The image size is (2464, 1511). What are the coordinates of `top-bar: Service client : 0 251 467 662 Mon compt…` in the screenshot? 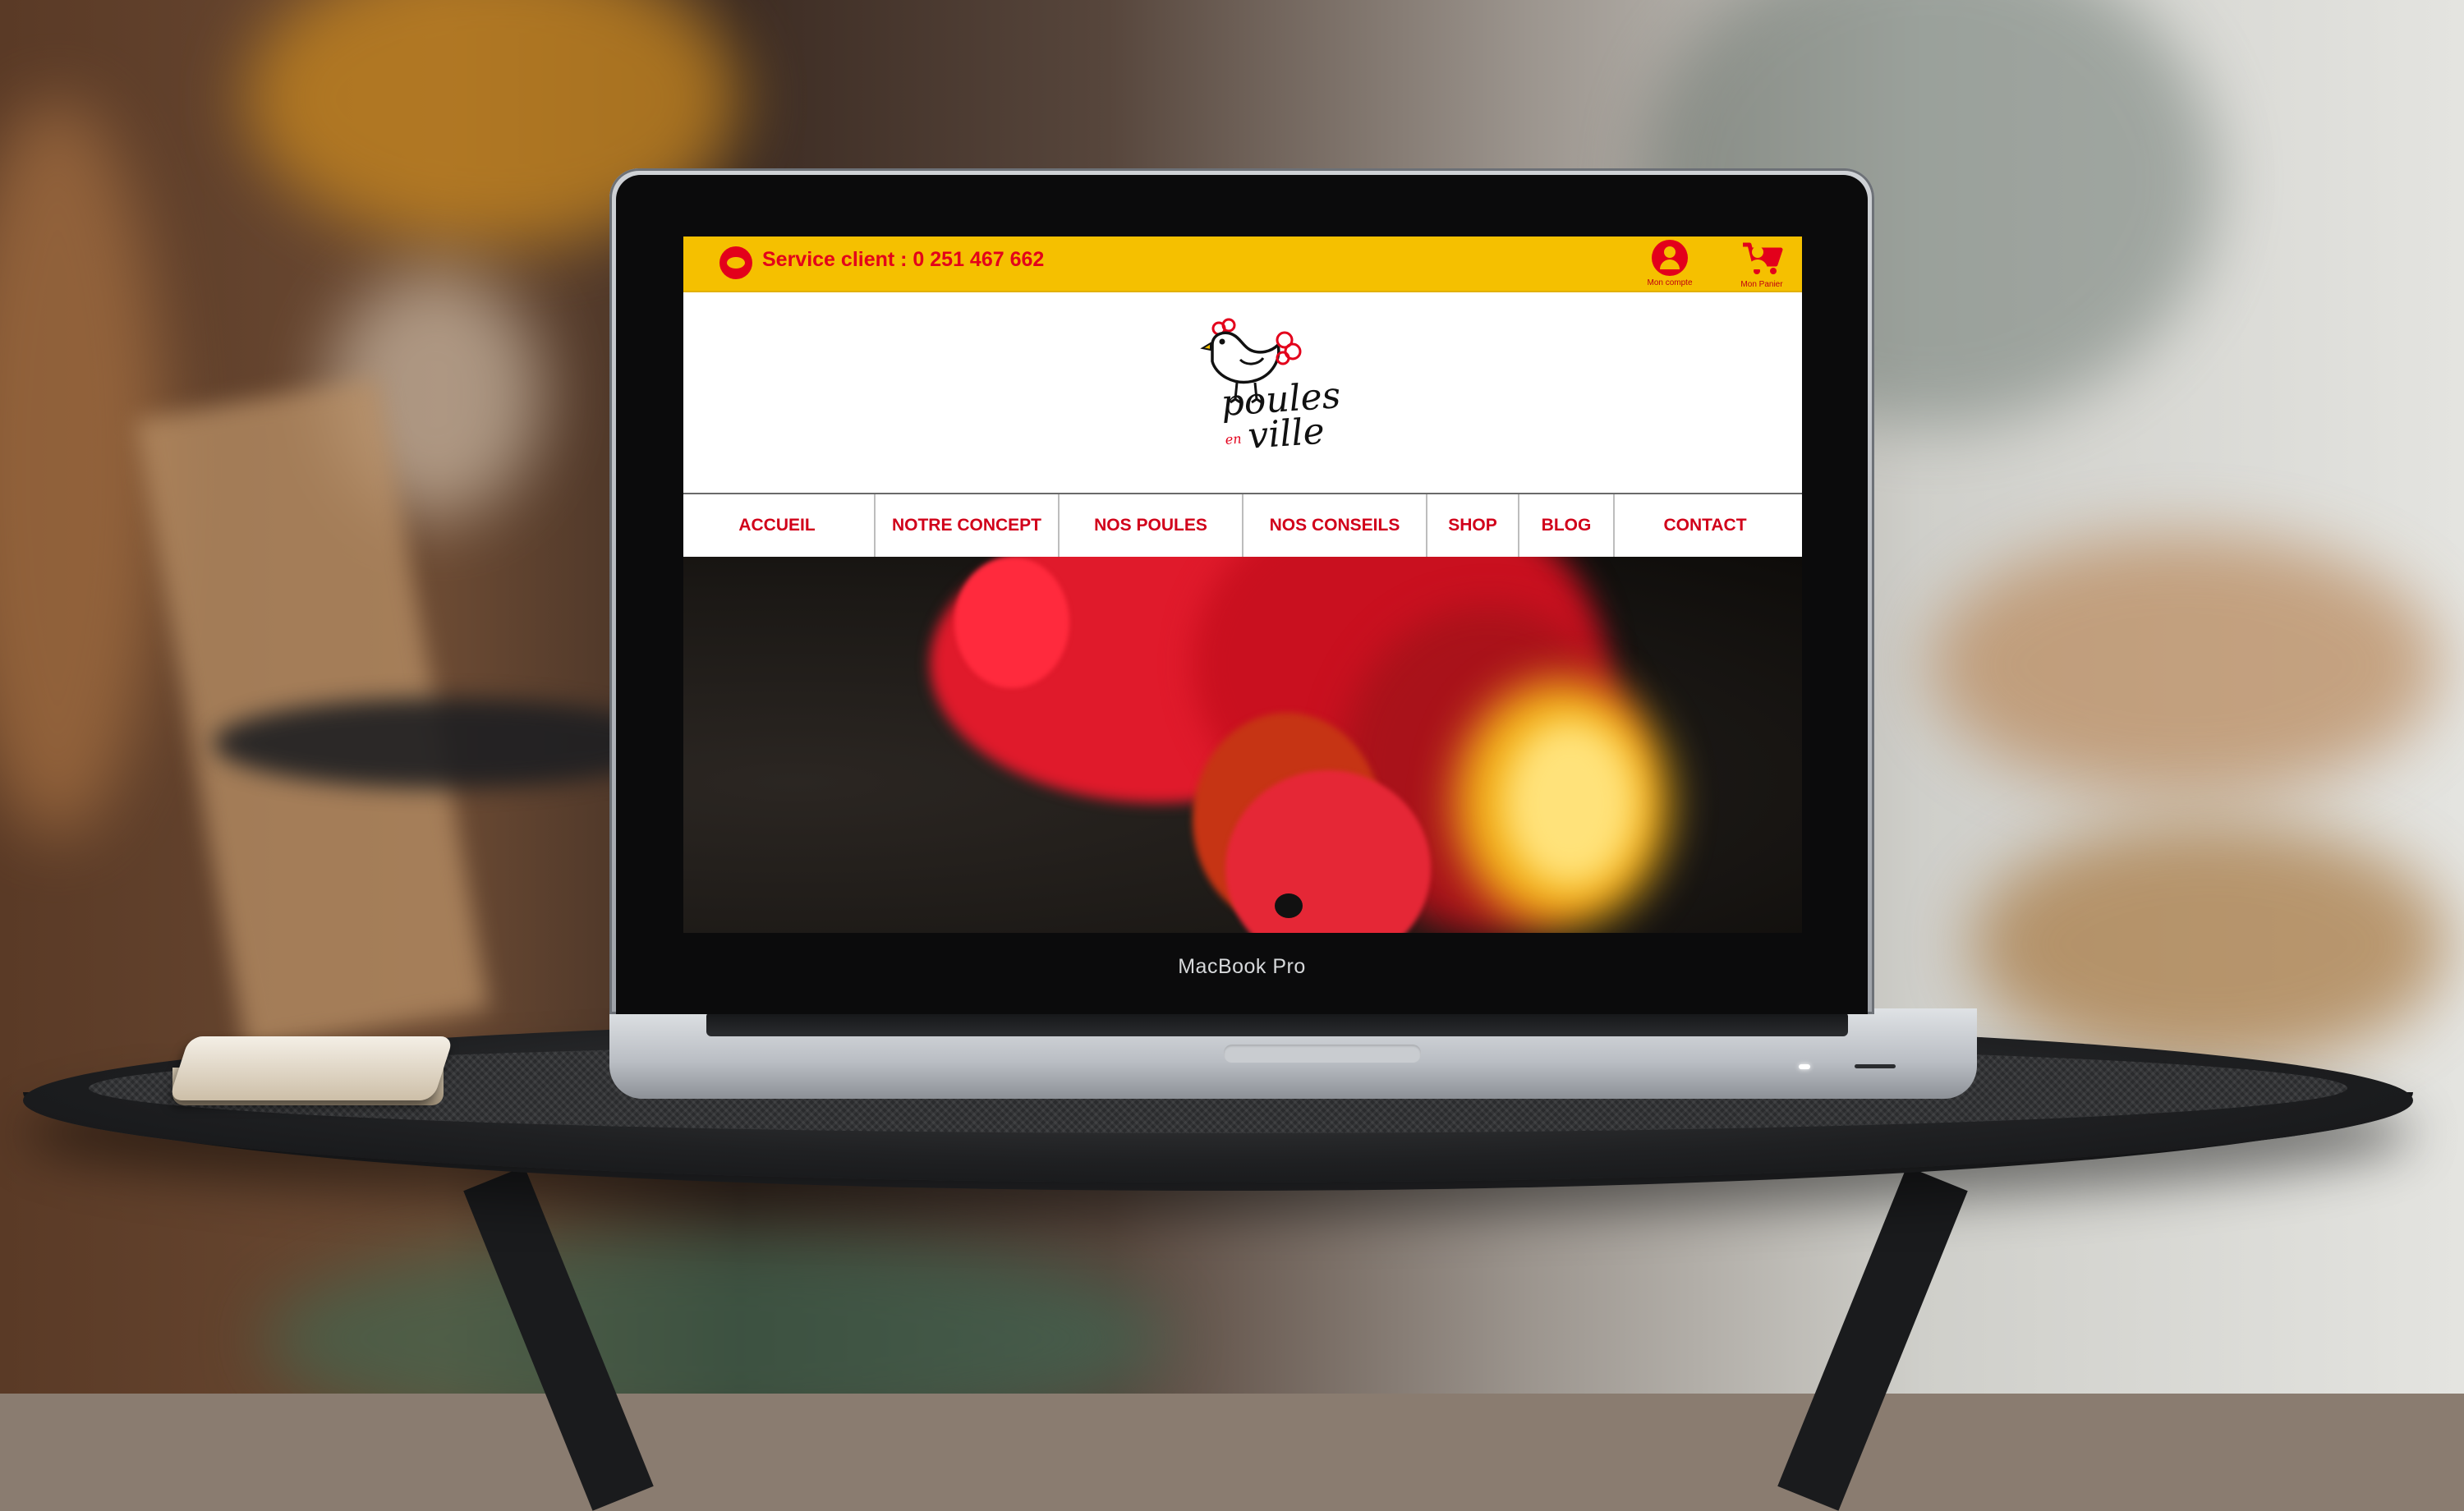 It's located at (1242, 264).